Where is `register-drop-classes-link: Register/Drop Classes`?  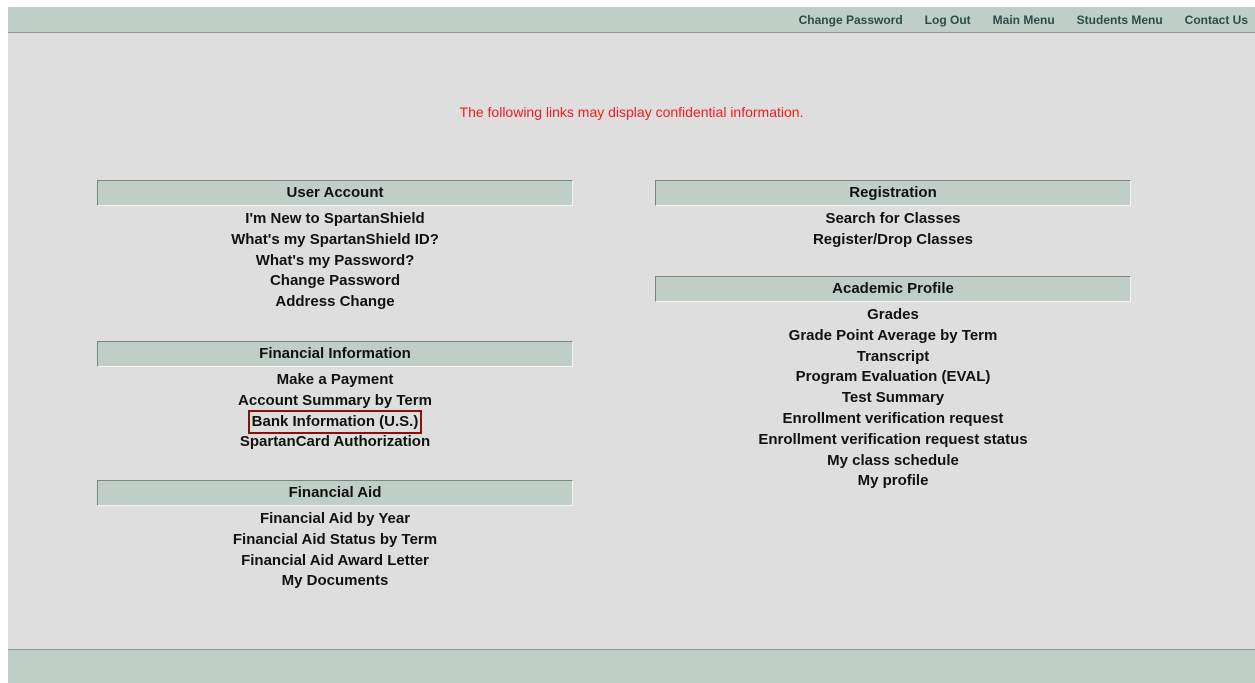
register-drop-classes-link: Register/Drop Classes is located at coordinates (893, 240).